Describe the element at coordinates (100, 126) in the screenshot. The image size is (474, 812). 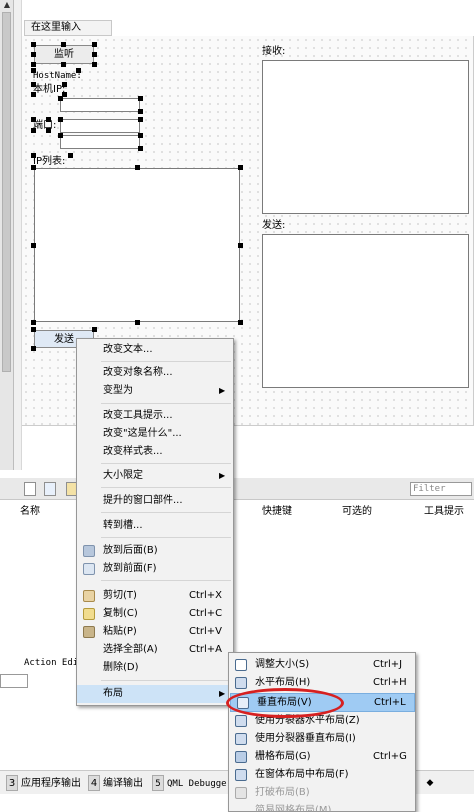
I see `port-field` at that location.